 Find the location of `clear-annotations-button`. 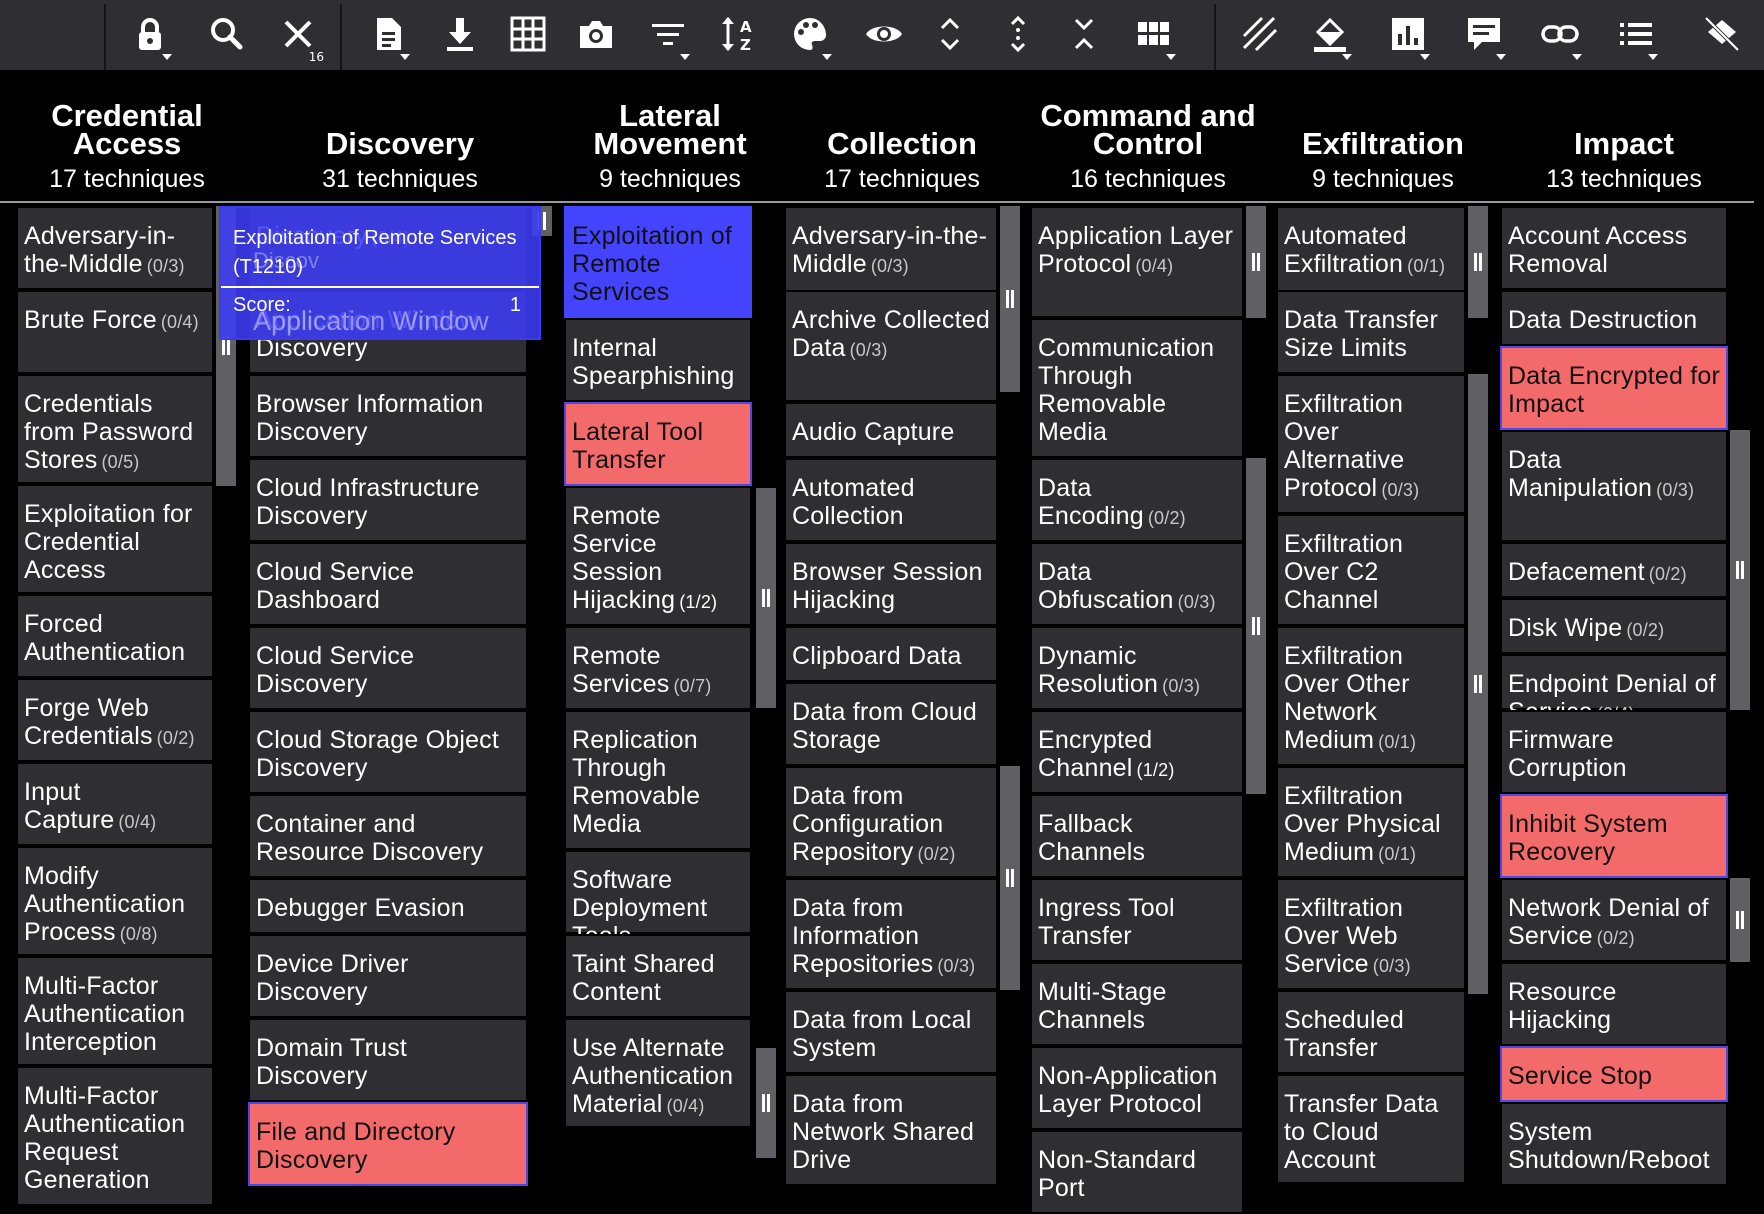

clear-annotations-button is located at coordinates (1722, 35).